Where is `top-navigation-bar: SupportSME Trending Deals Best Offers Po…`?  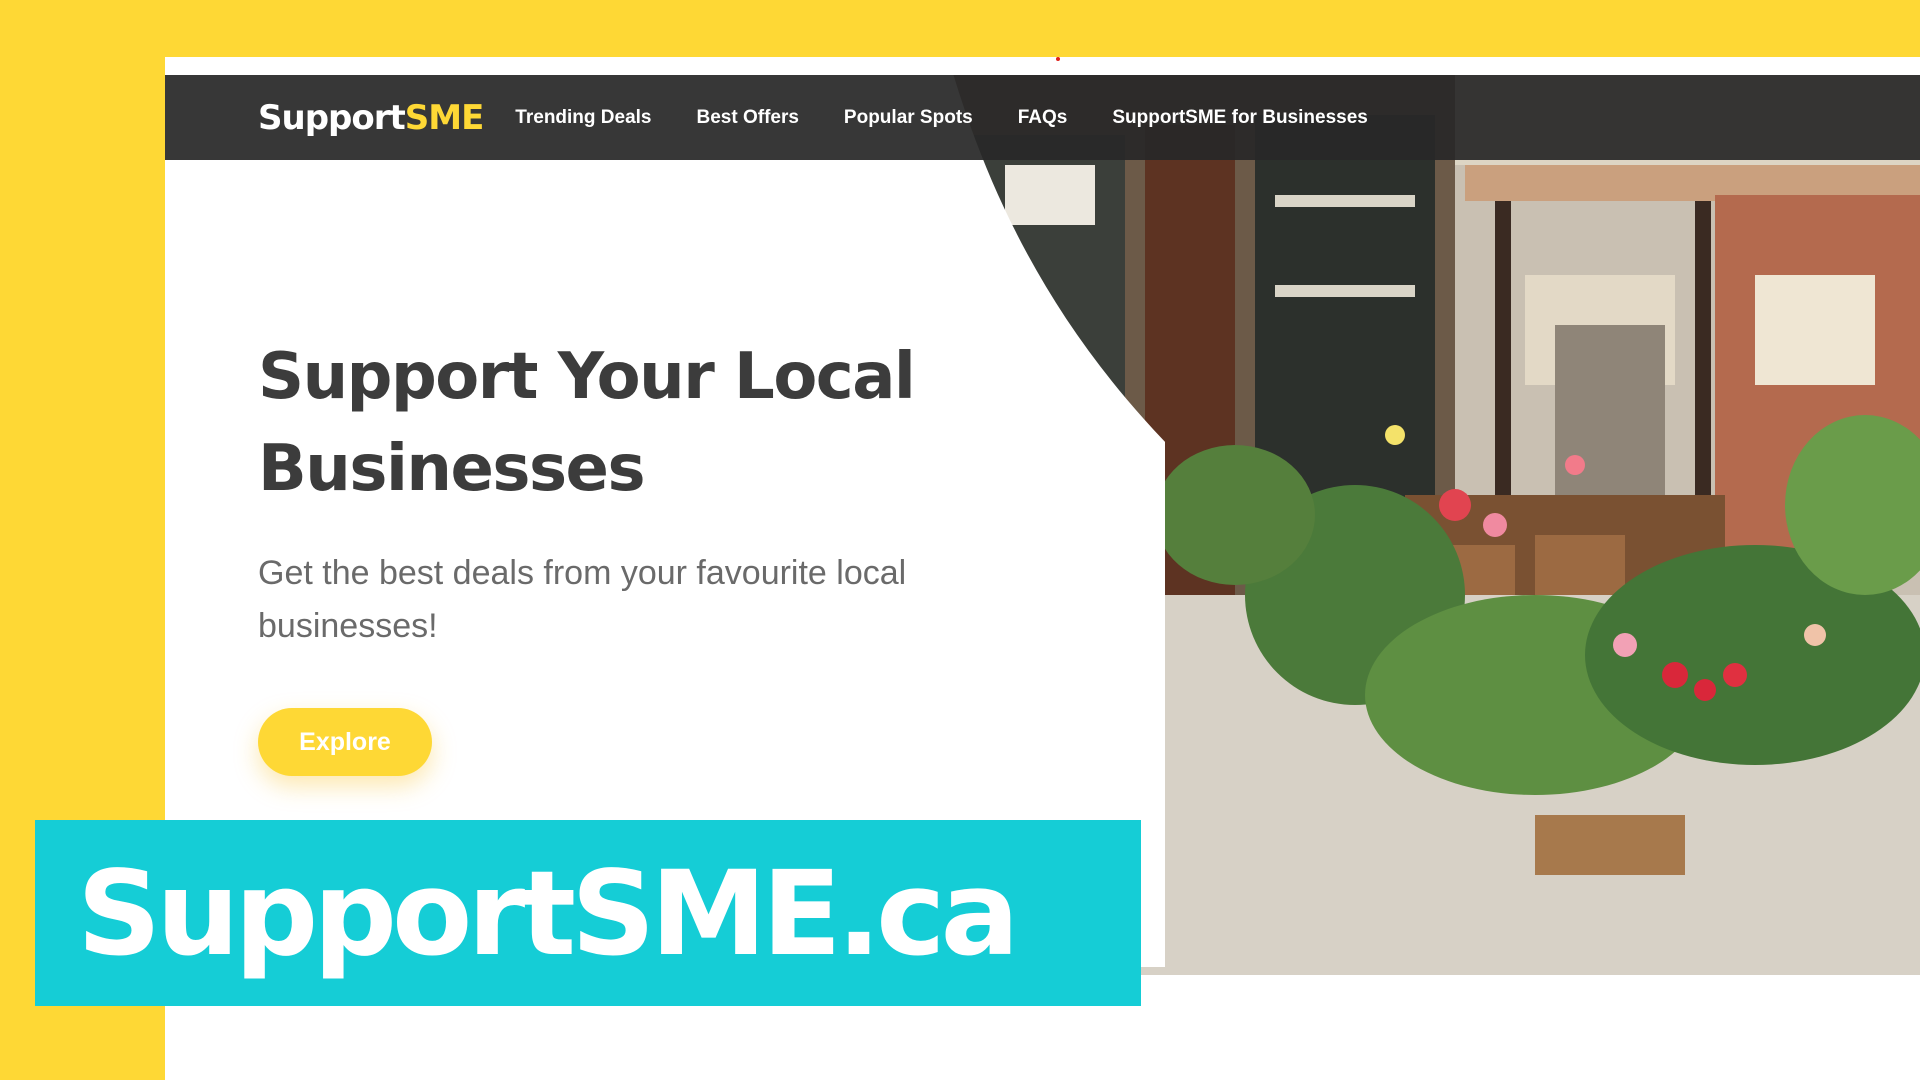 top-navigation-bar: SupportSME Trending Deals Best Offers Po… is located at coordinates (1042, 117).